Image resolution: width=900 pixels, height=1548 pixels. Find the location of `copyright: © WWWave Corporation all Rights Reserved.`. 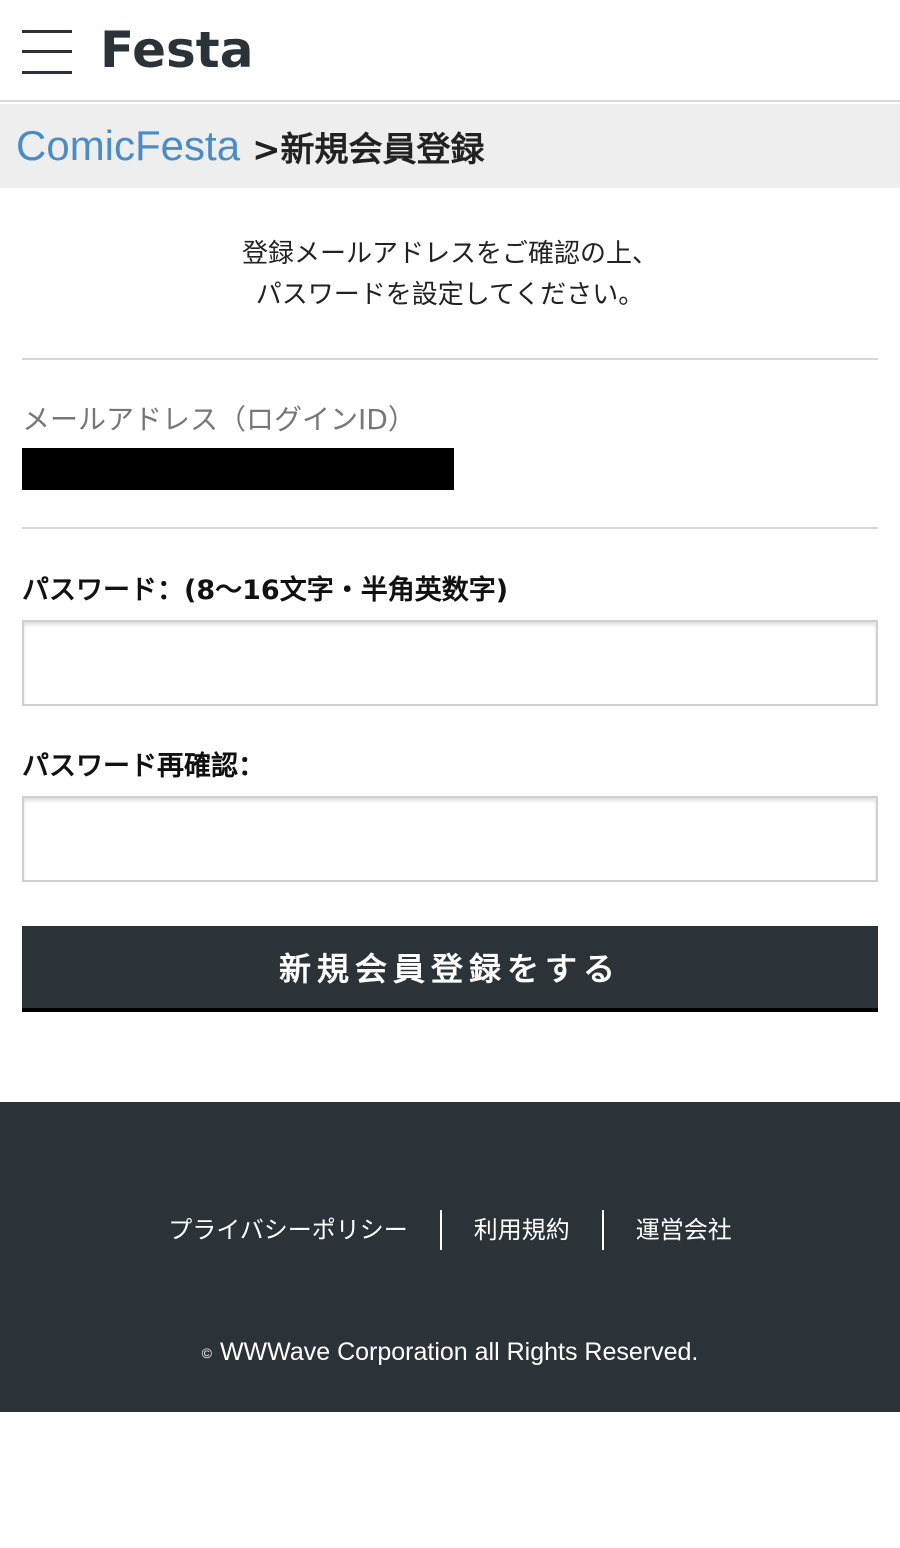

copyright: © WWWave Corporation all Rights Reserved. is located at coordinates (450, 1352).